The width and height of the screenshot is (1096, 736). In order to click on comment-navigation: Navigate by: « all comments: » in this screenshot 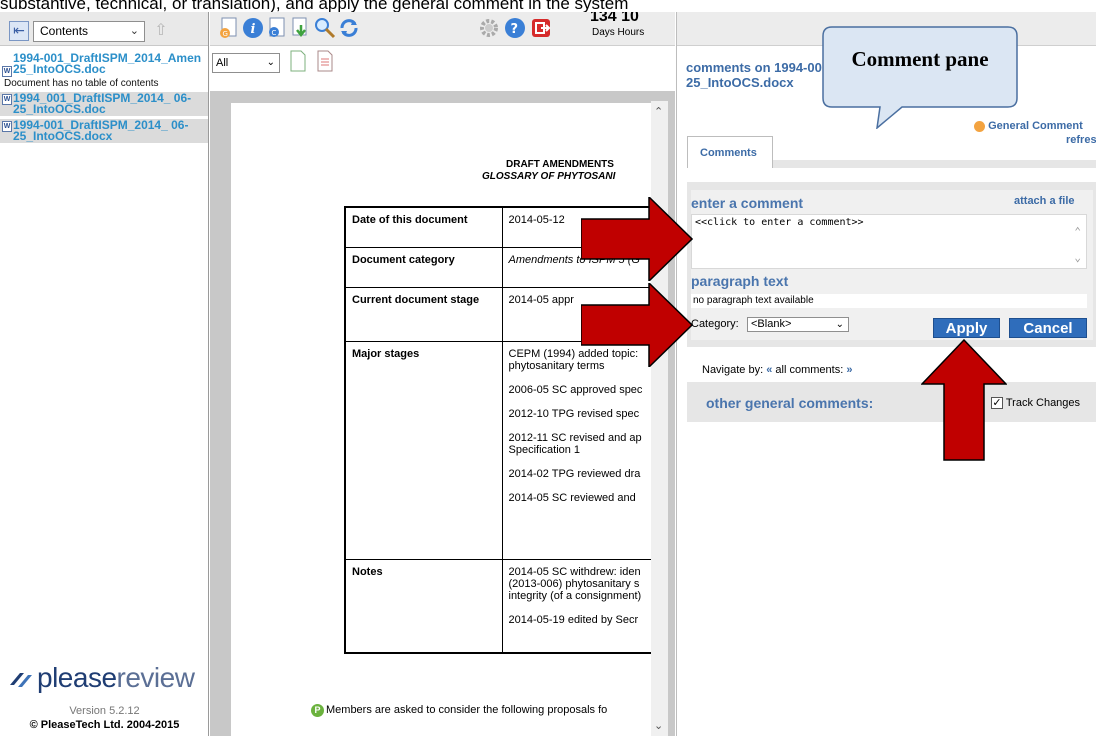, I will do `click(777, 370)`.